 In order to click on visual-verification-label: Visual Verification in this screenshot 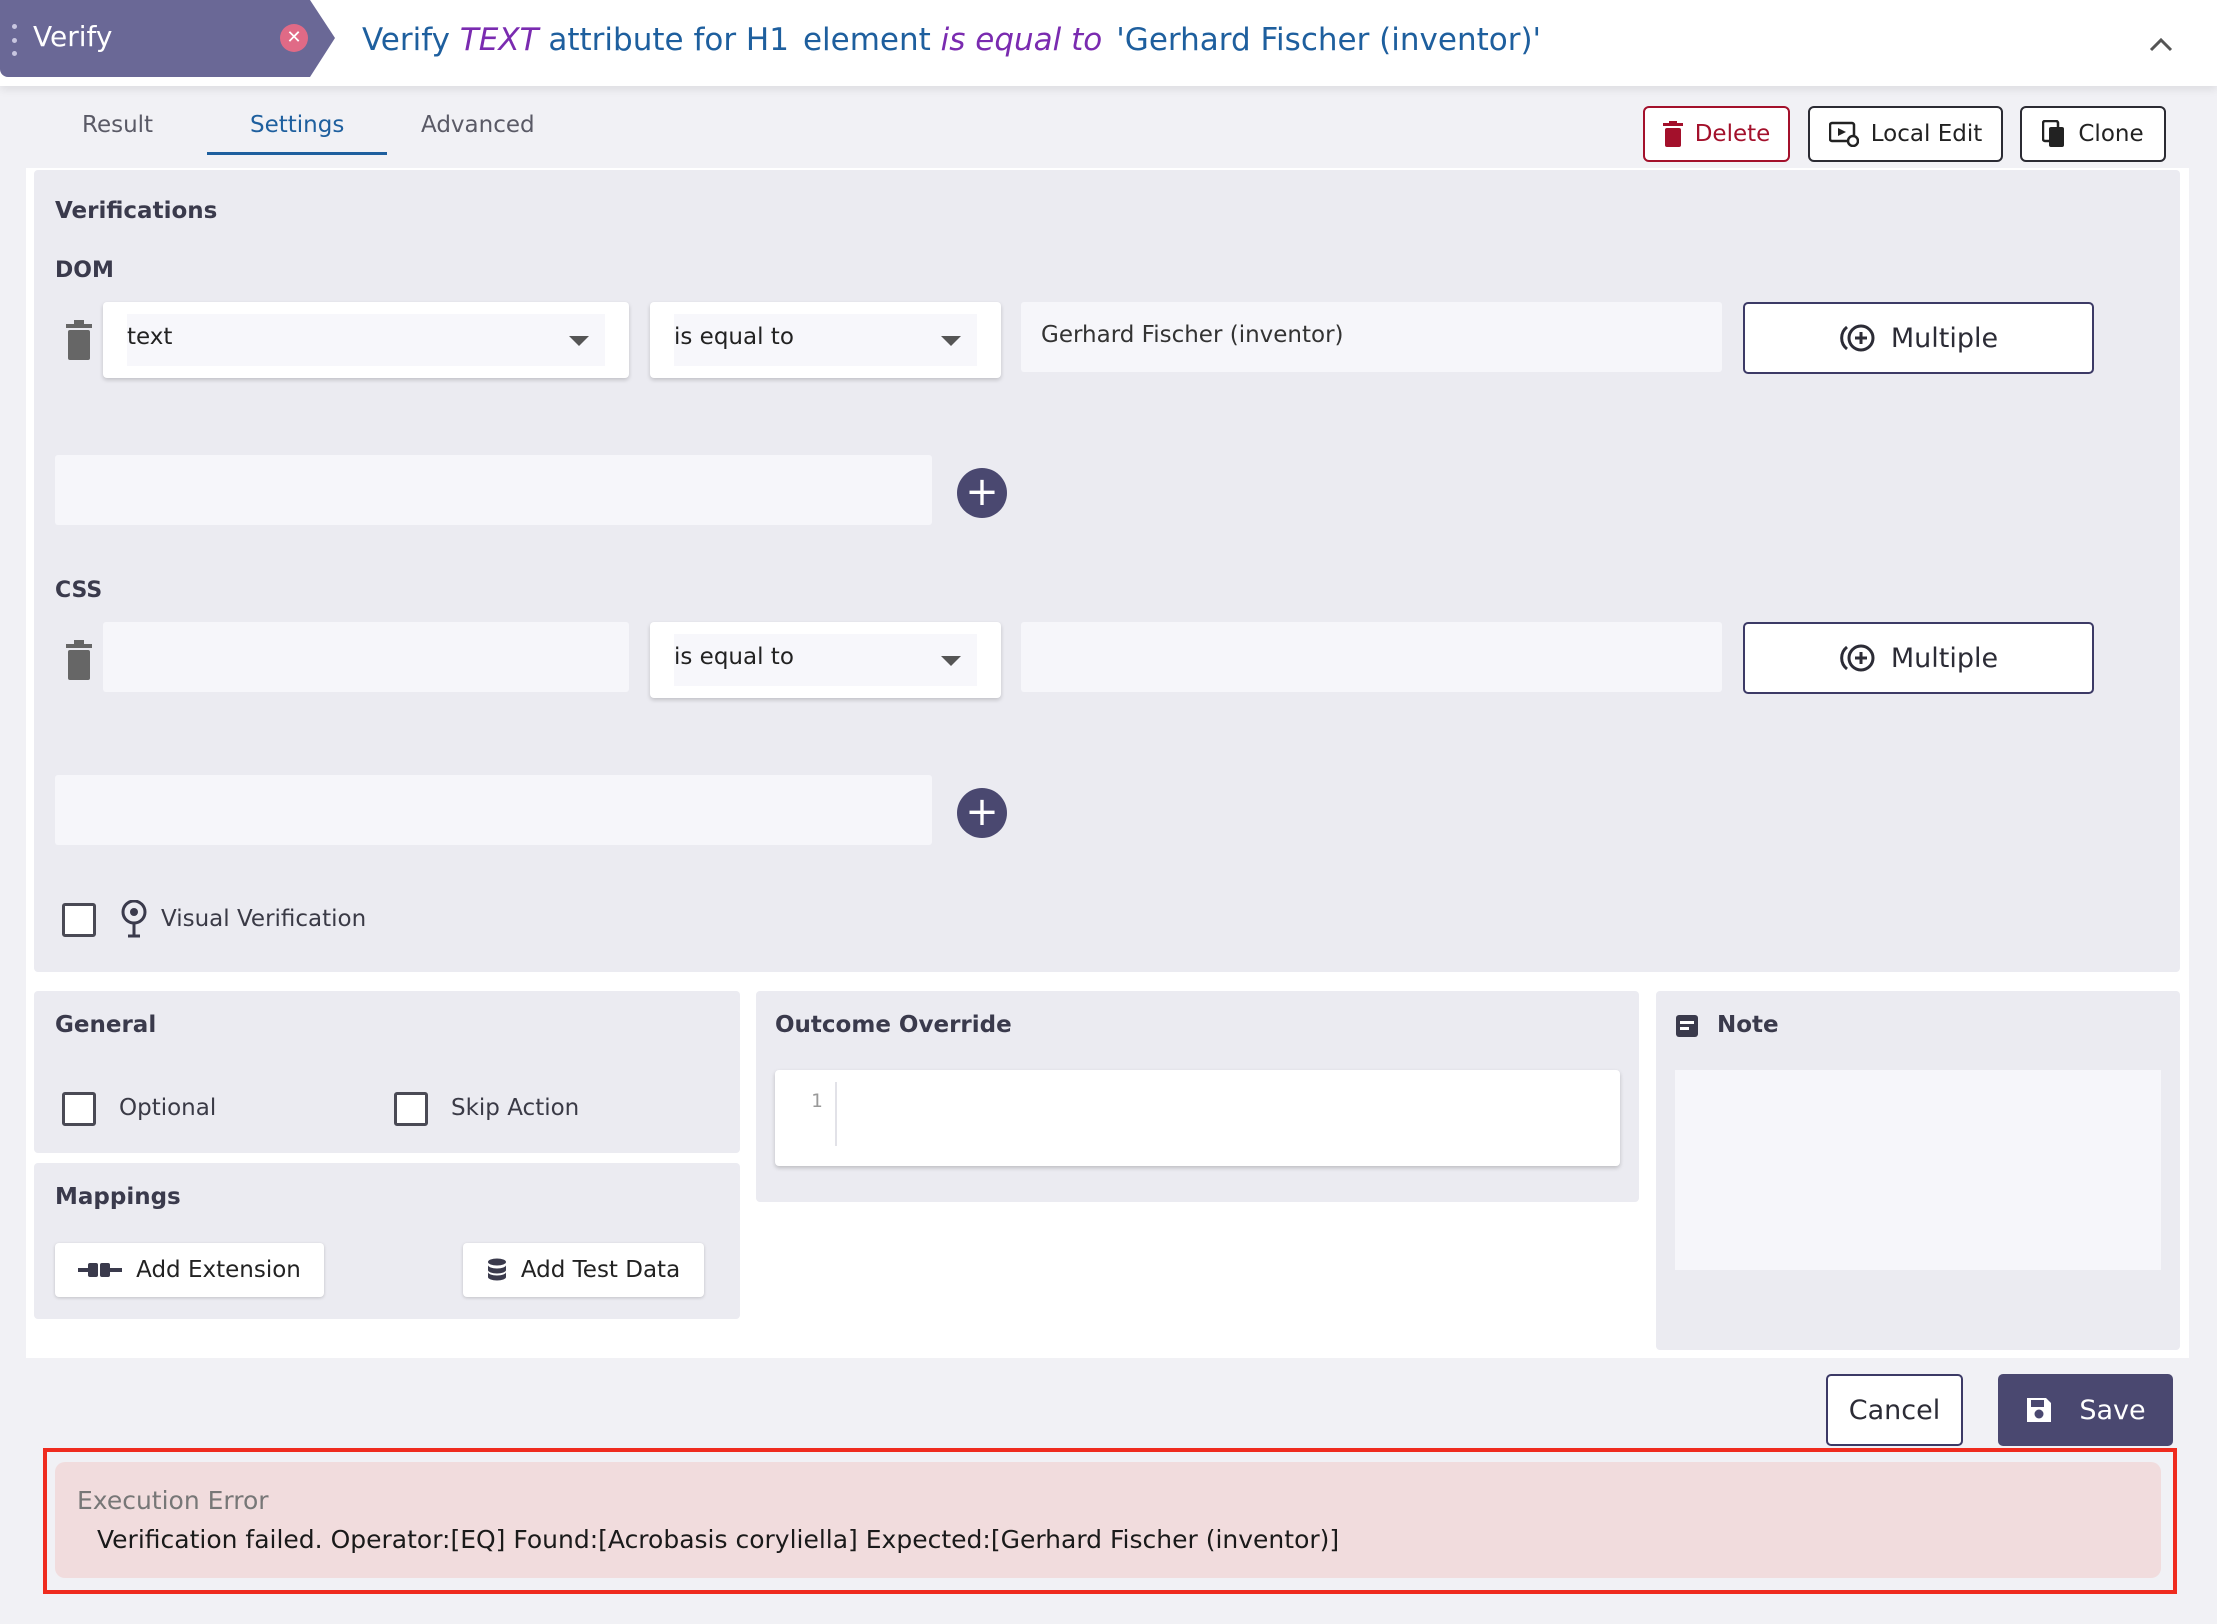, I will do `click(264, 919)`.